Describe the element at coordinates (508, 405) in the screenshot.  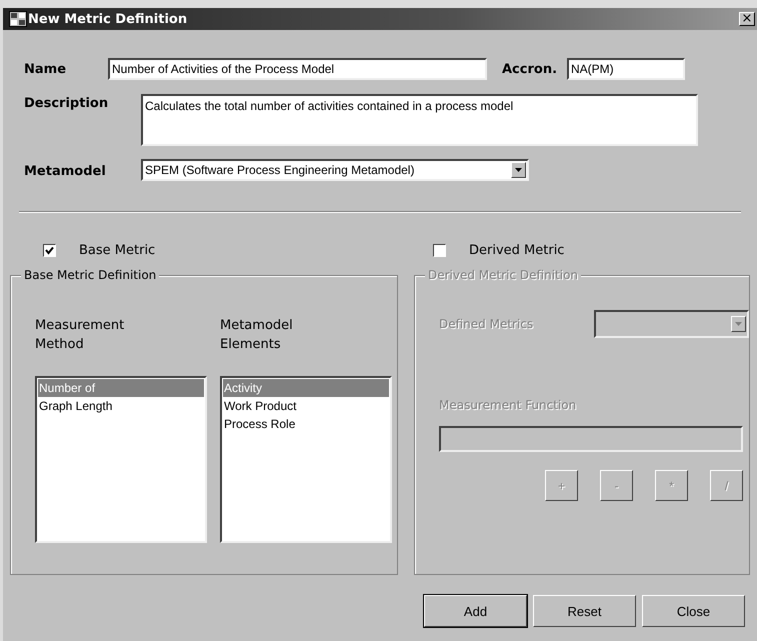
I see `measurement-function-label: Measurement Function` at that location.